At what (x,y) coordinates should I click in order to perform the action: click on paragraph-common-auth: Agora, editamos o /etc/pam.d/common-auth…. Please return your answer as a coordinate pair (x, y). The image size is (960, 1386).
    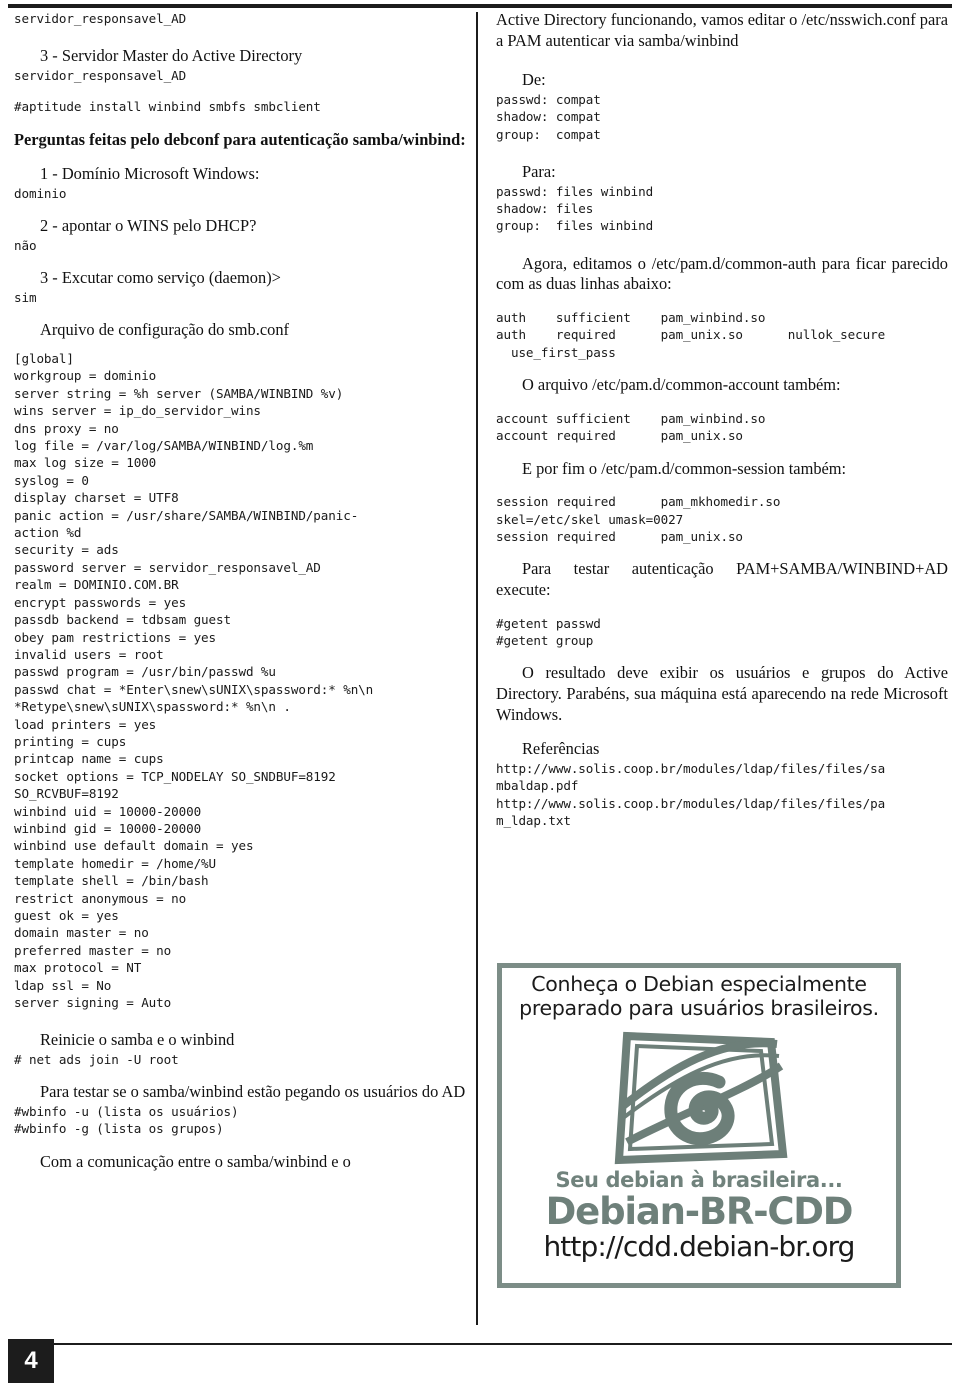
    Looking at the image, I should click on (722, 273).